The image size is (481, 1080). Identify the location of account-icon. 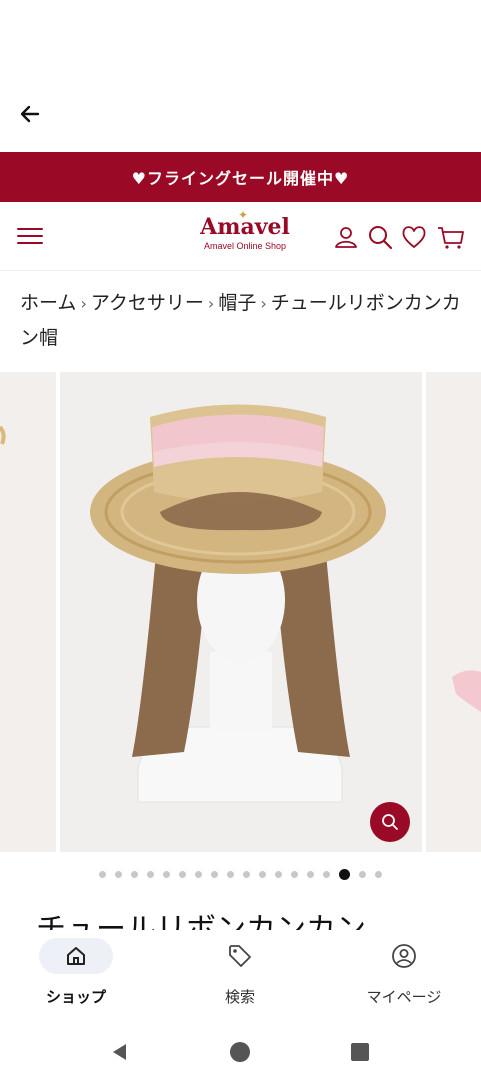
(346, 237).